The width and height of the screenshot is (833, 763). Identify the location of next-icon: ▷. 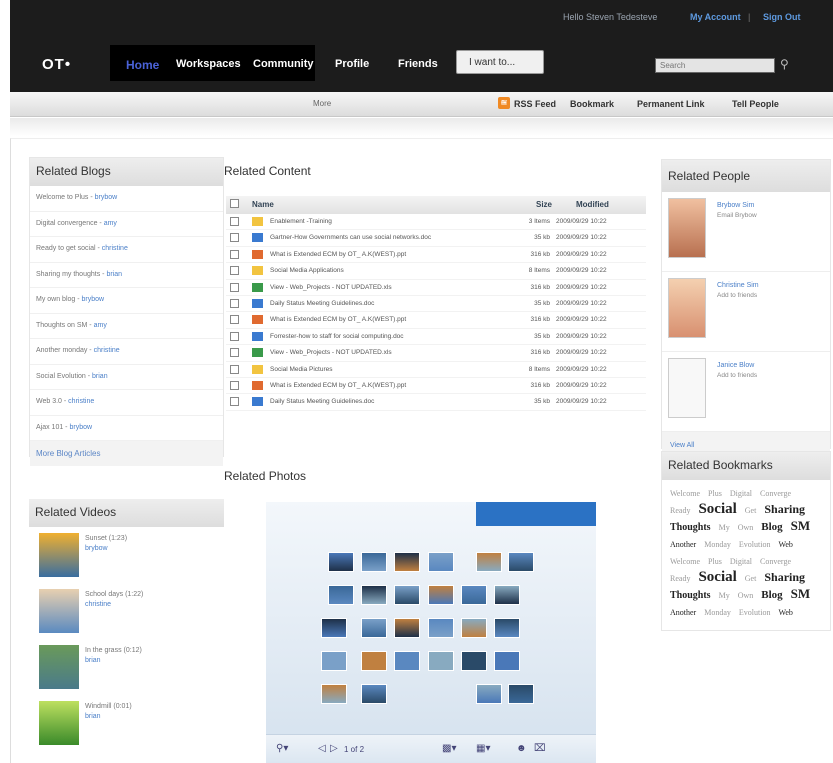
(334, 748).